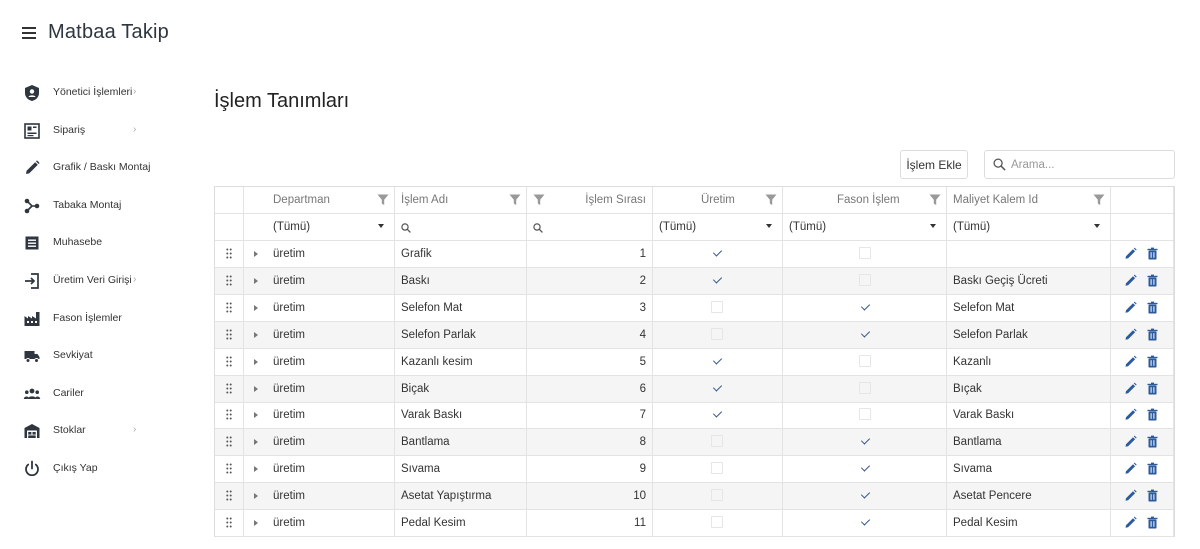 This screenshot has width=1200, height=549. What do you see at coordinates (868, 200) in the screenshot?
I see `column-header-fason: Fason İşlem` at bounding box center [868, 200].